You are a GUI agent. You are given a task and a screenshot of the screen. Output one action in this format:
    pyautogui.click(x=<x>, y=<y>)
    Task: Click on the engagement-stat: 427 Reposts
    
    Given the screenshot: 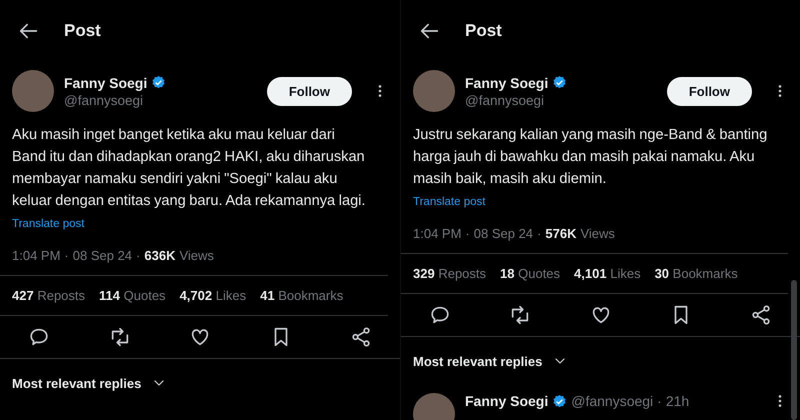 What is the action you would take?
    pyautogui.click(x=49, y=295)
    